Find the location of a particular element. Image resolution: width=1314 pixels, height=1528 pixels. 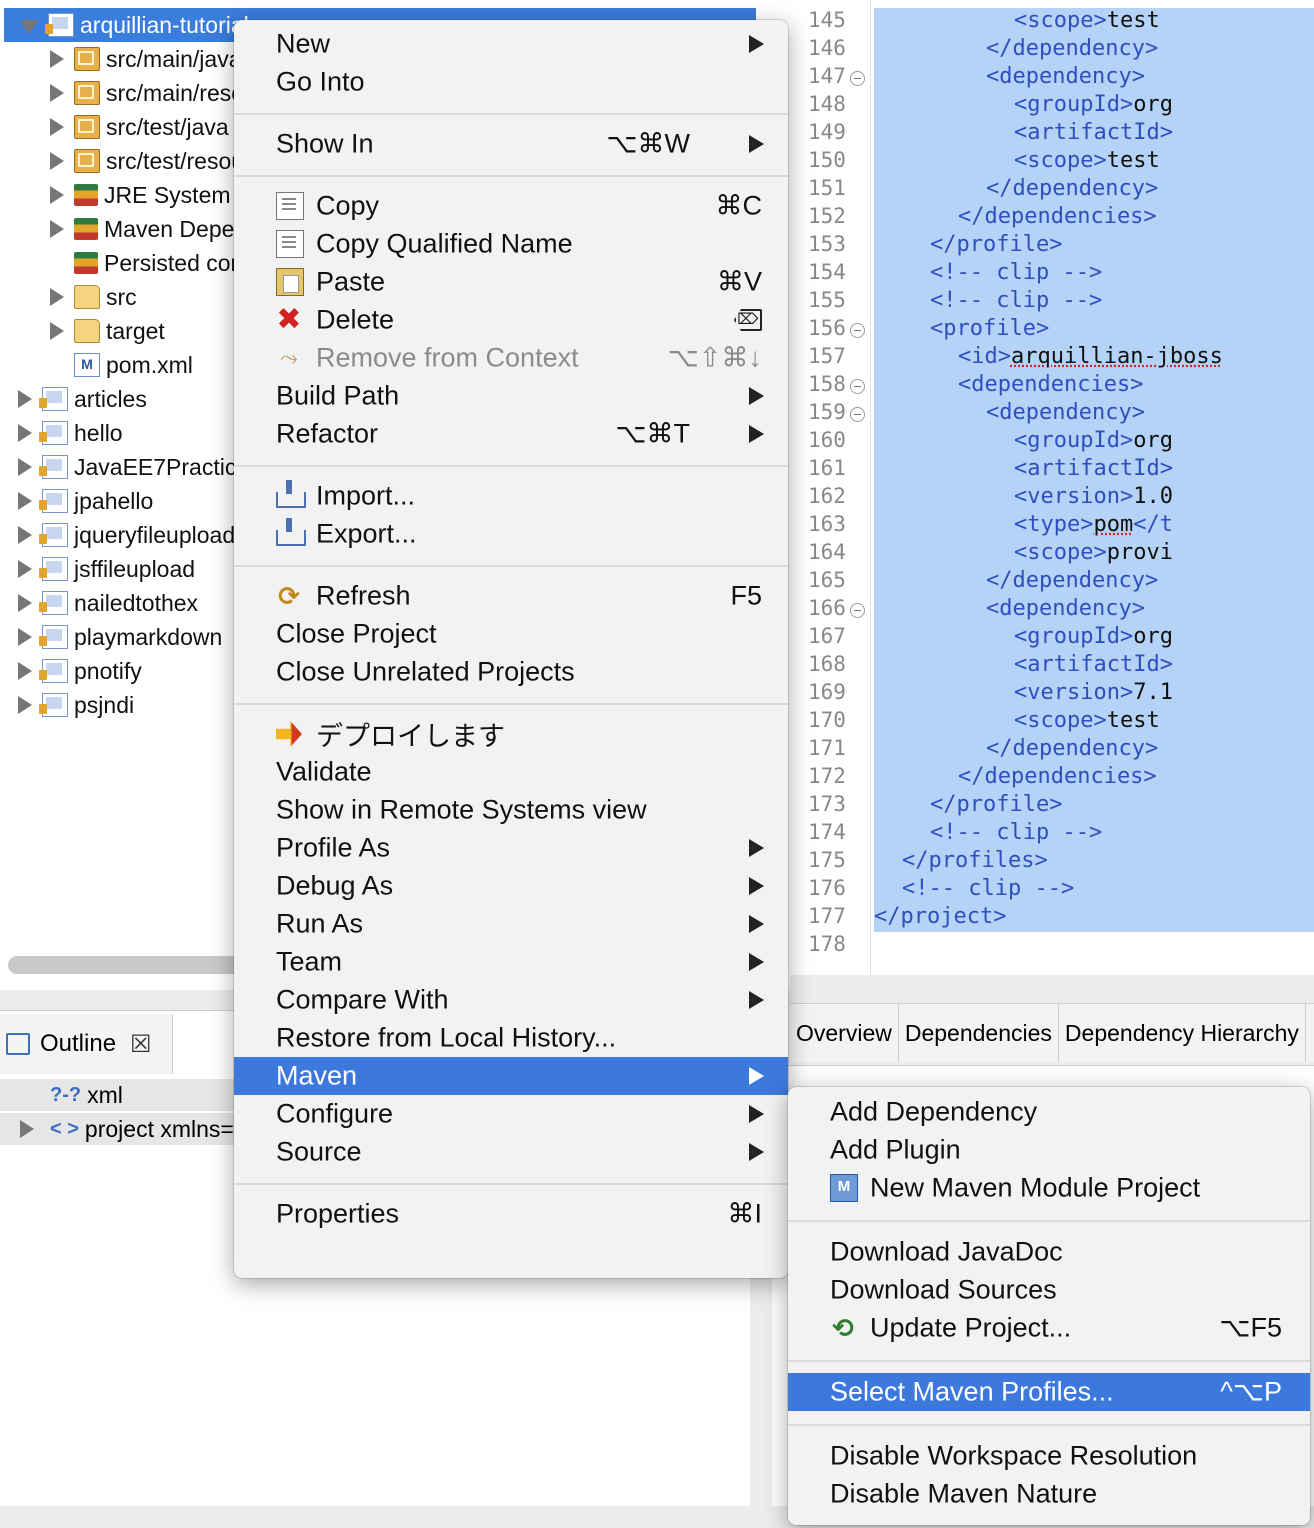

menu-item-refactor: Refactor ⌥⌘T is located at coordinates (511, 434).